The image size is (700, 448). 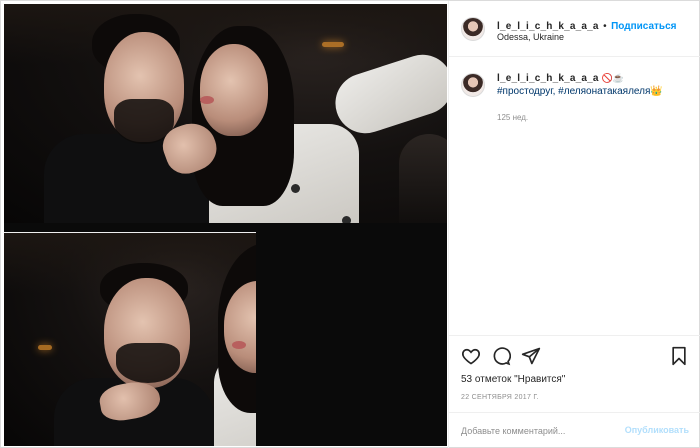 What do you see at coordinates (530, 37) in the screenshot?
I see `location-link: Odessa, Ukraine` at bounding box center [530, 37].